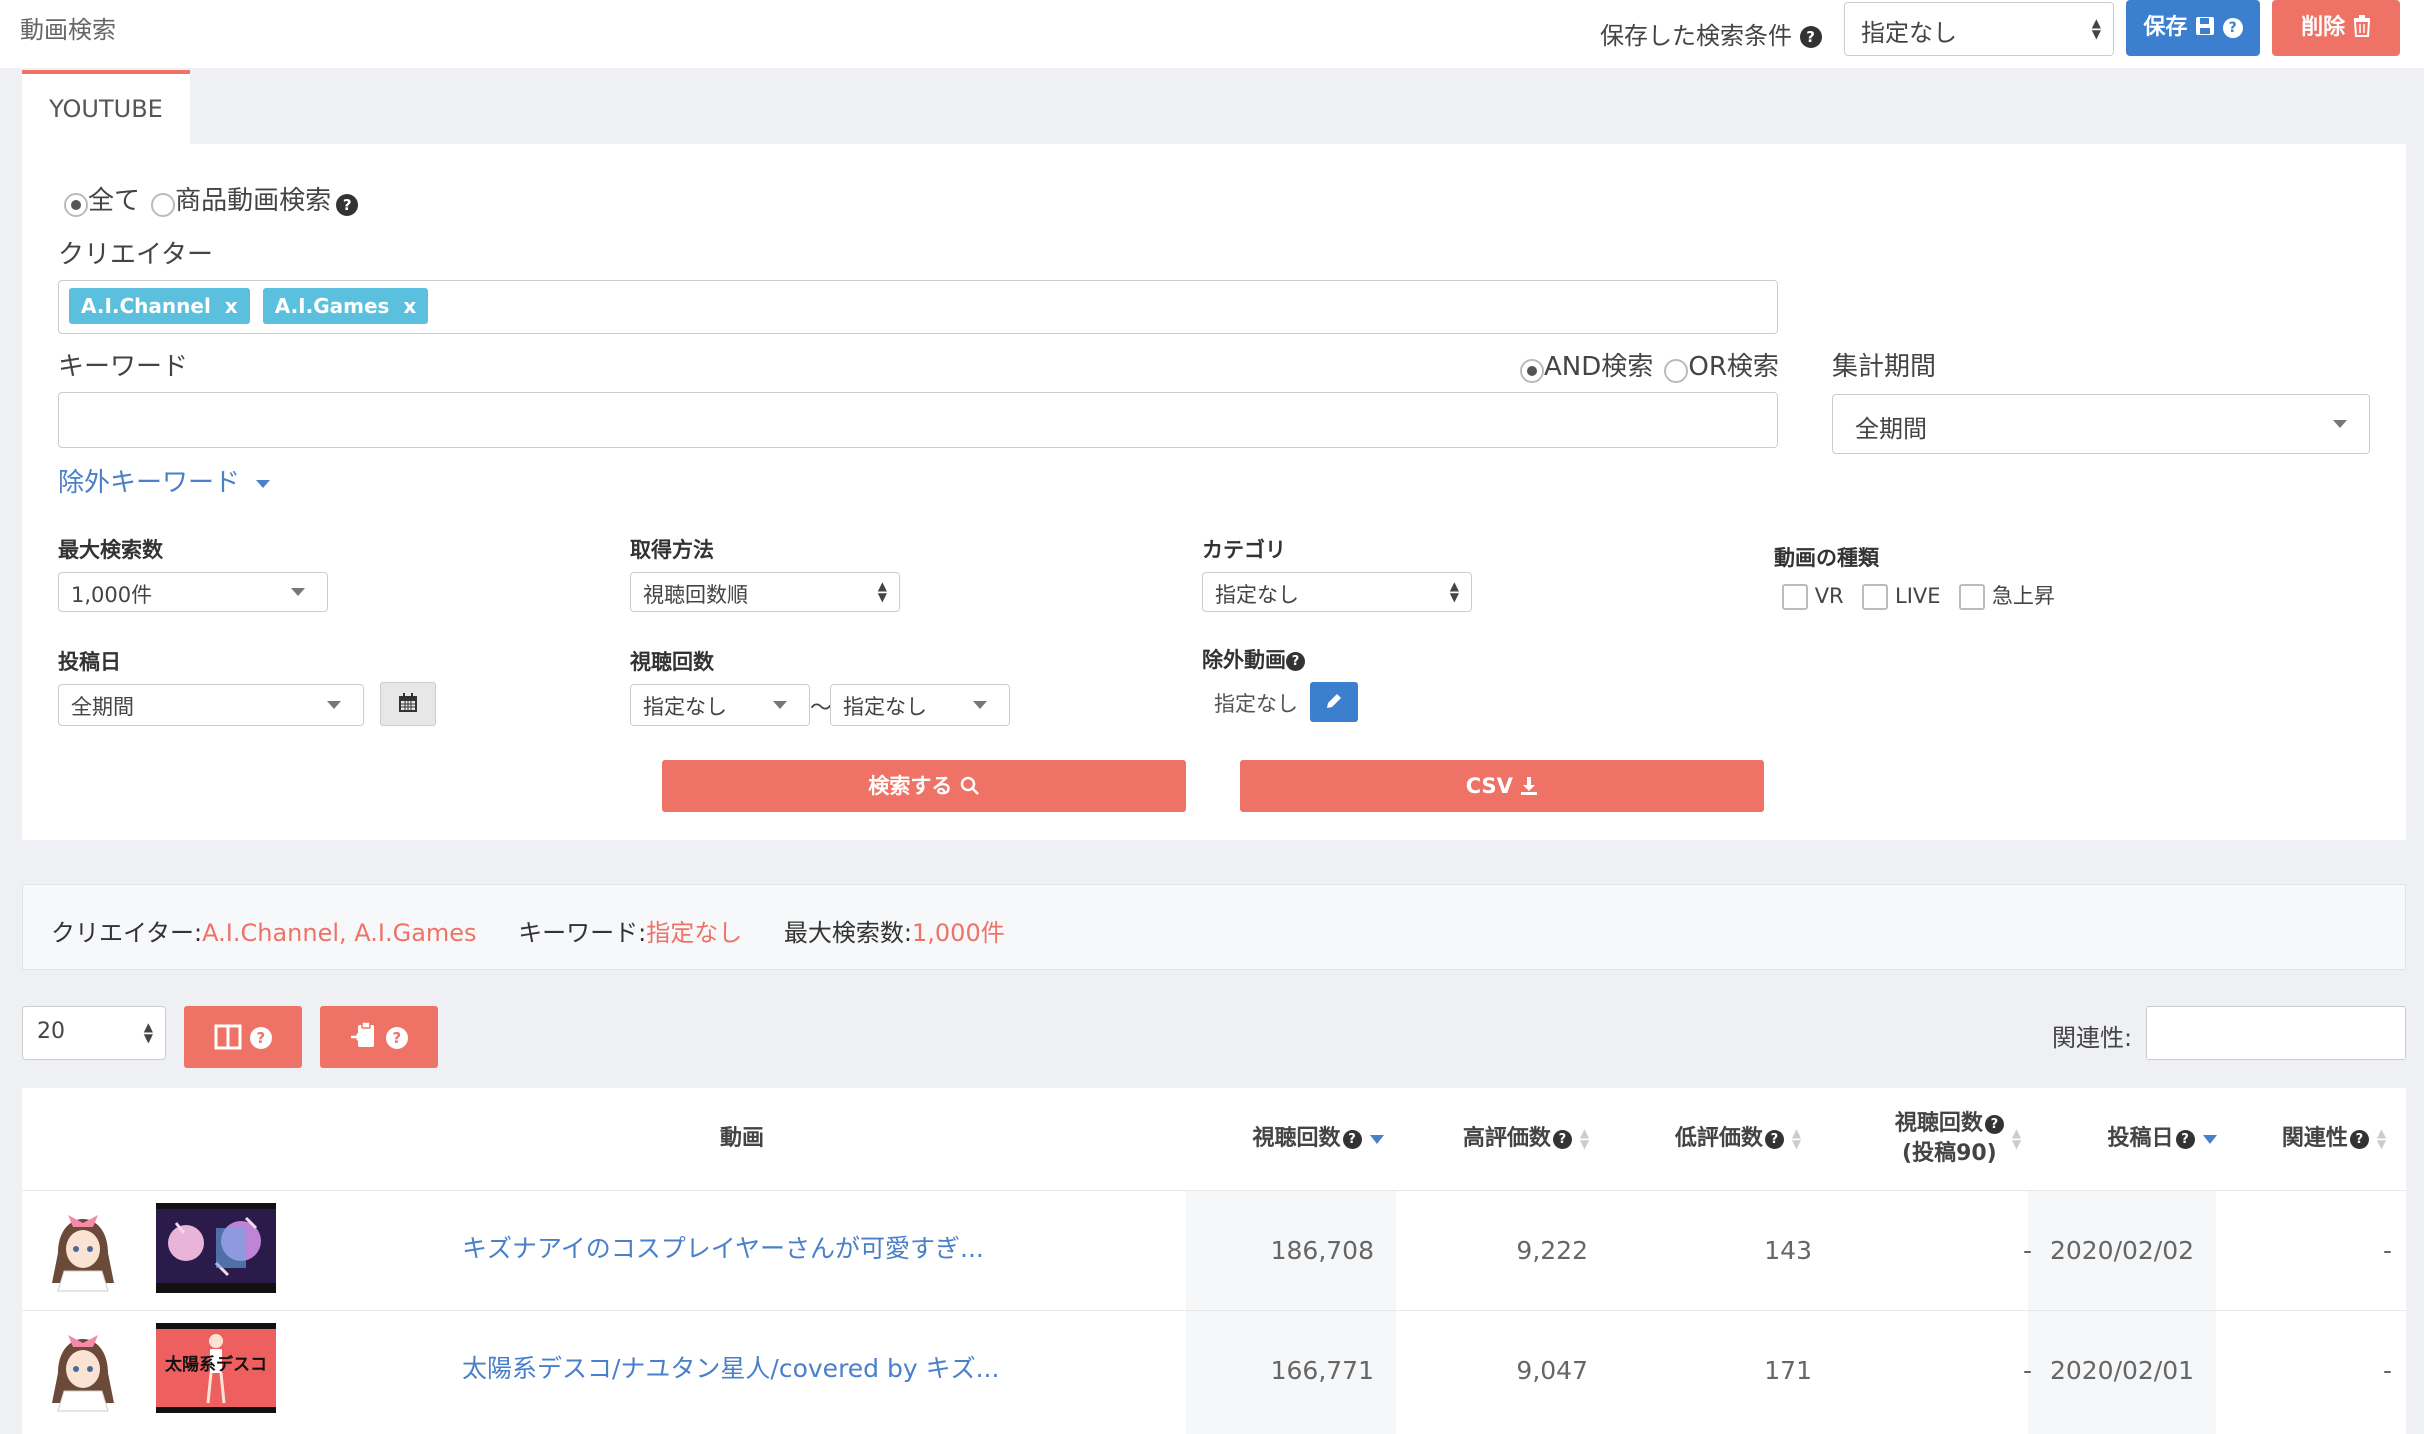 This screenshot has height=1434, width=2424. Describe the element at coordinates (1875, 597) in the screenshot. I see `checkbox-live` at that location.